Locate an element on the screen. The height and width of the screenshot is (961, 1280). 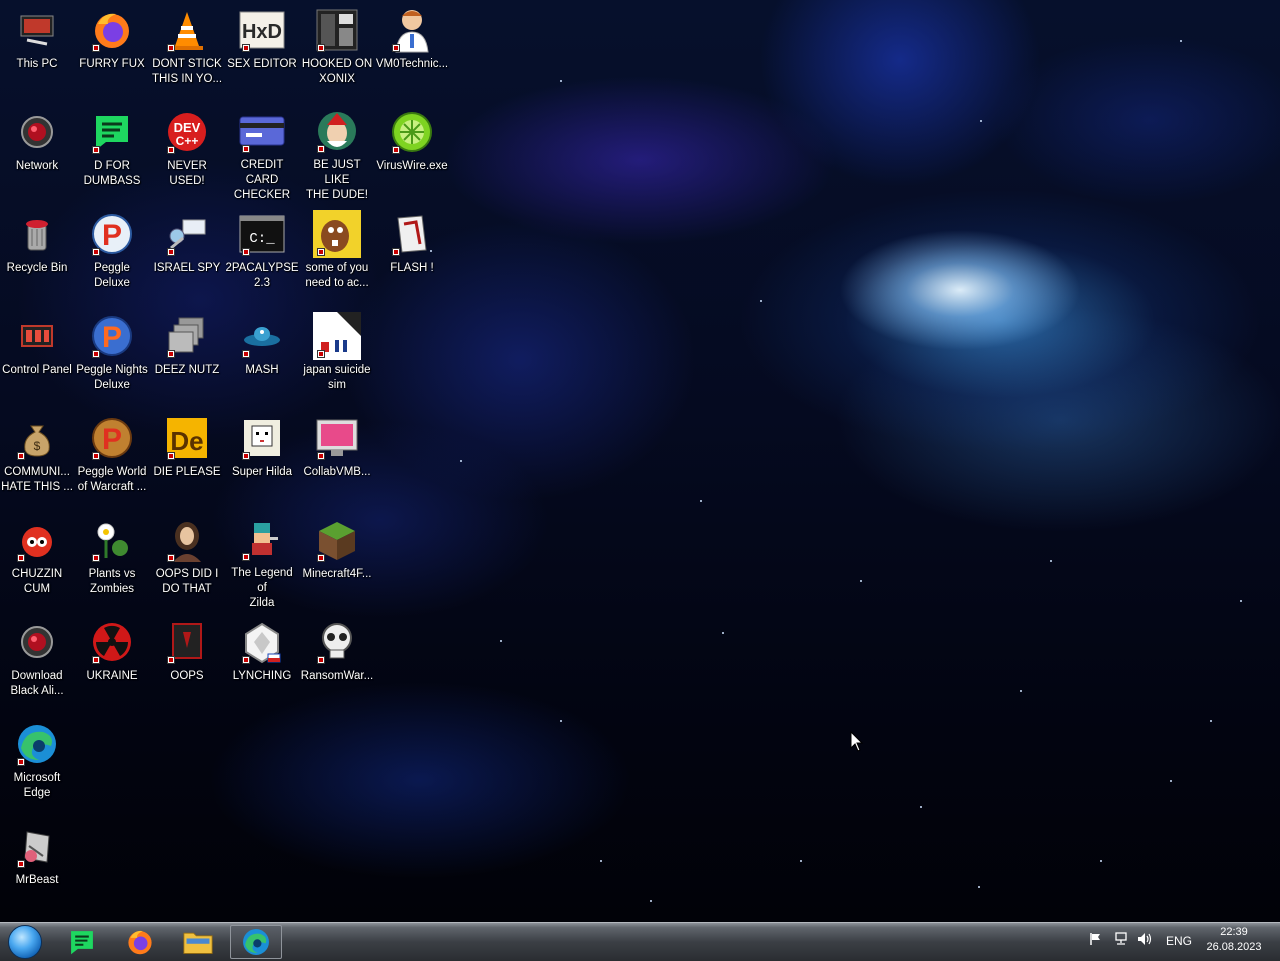
desktop-icon-label: This PC is located at coordinates (37, 64).